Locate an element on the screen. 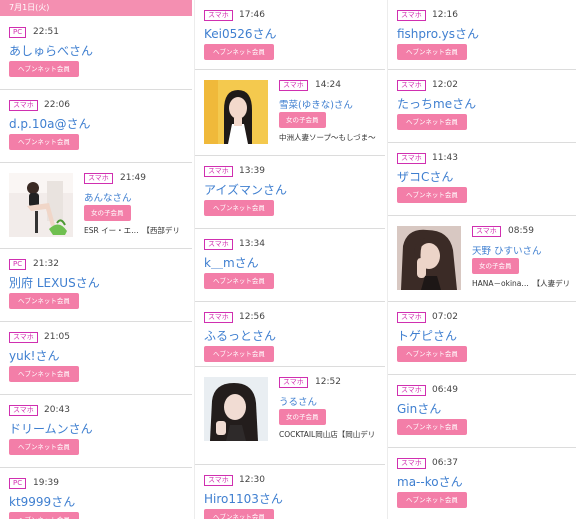  access-time: 06:37 is located at coordinates (445, 463).